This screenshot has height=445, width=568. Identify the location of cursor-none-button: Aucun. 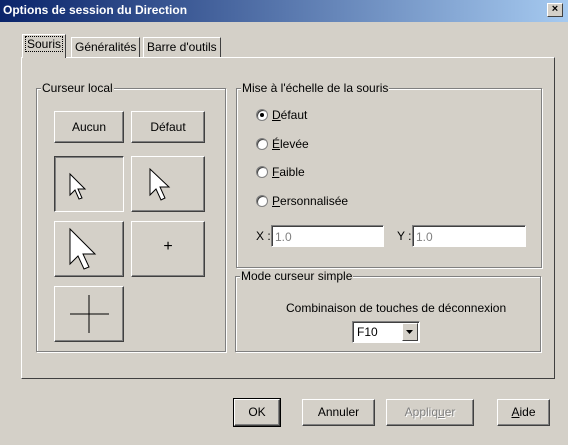
(89, 127).